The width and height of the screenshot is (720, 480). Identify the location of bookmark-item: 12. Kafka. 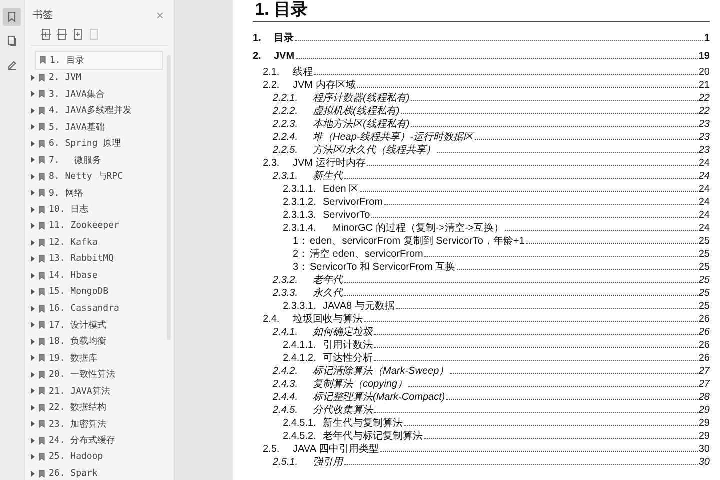
(95, 242).